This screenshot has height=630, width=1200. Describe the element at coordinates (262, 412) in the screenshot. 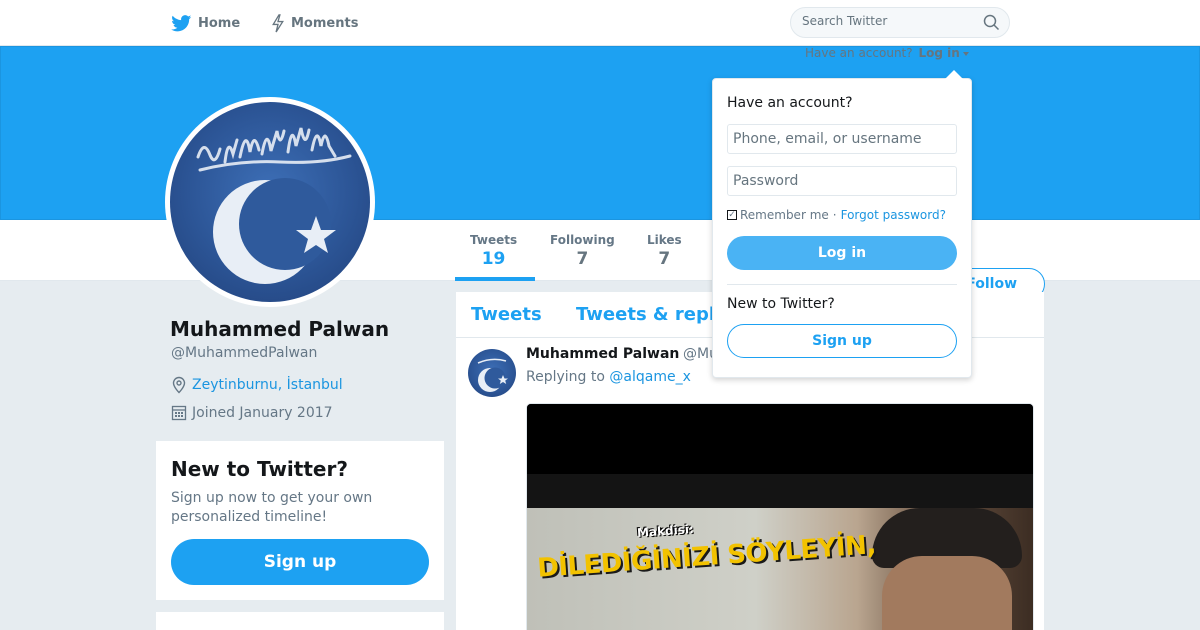

I see `joined-text: Joined January 2017` at that location.